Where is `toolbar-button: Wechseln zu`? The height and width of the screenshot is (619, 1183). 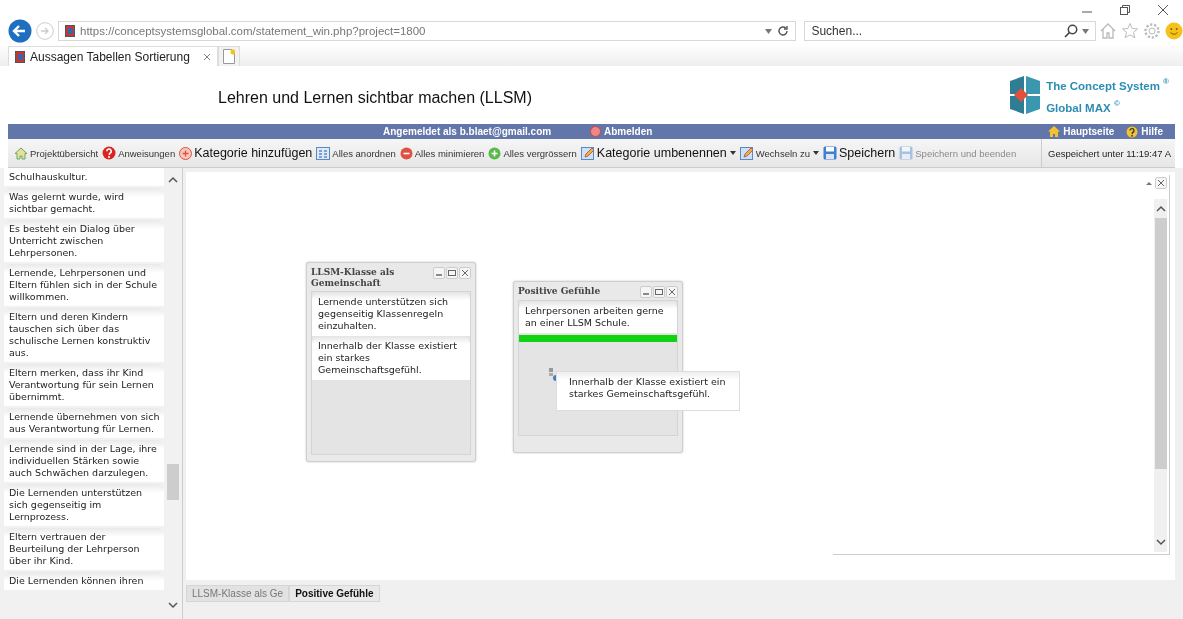
toolbar-button: Wechseln zu is located at coordinates (779, 153).